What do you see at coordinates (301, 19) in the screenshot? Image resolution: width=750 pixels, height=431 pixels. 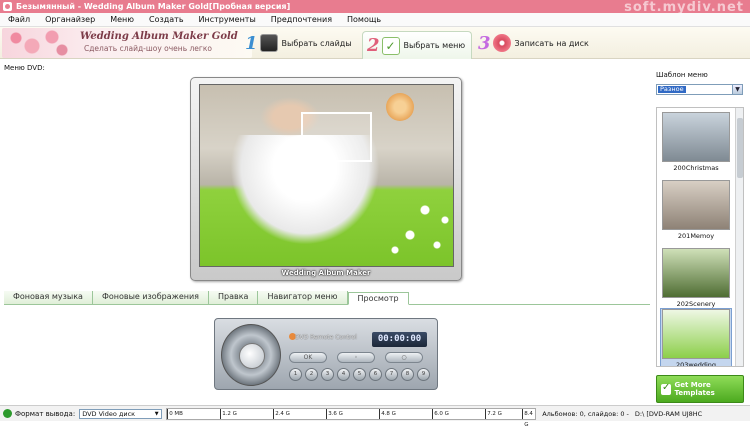 I see `menu-preferences: Предпочтения` at bounding box center [301, 19].